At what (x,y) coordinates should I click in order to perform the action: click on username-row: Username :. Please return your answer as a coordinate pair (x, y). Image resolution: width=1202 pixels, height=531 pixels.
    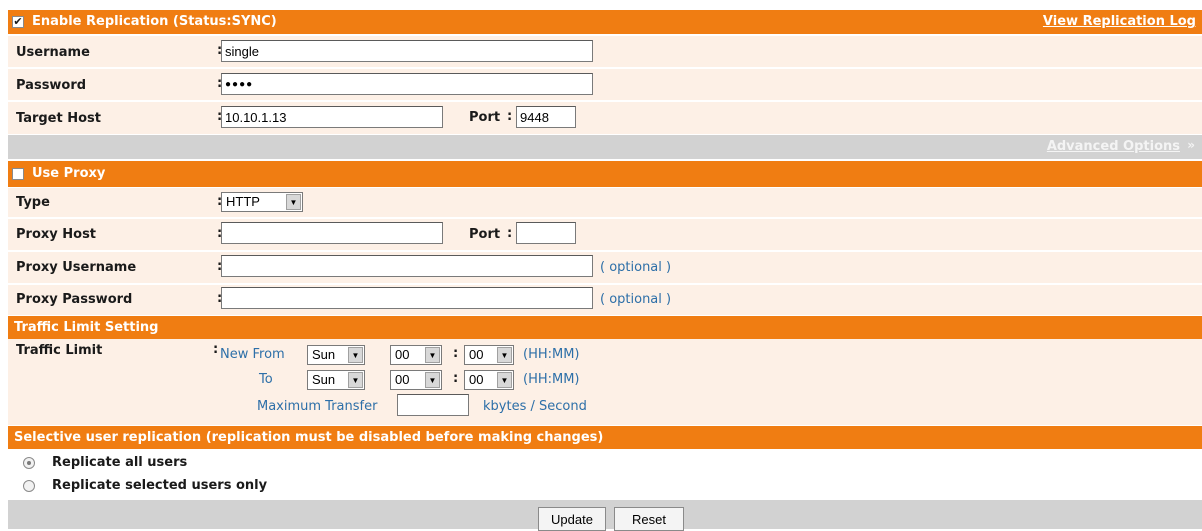
    Looking at the image, I should click on (605, 52).